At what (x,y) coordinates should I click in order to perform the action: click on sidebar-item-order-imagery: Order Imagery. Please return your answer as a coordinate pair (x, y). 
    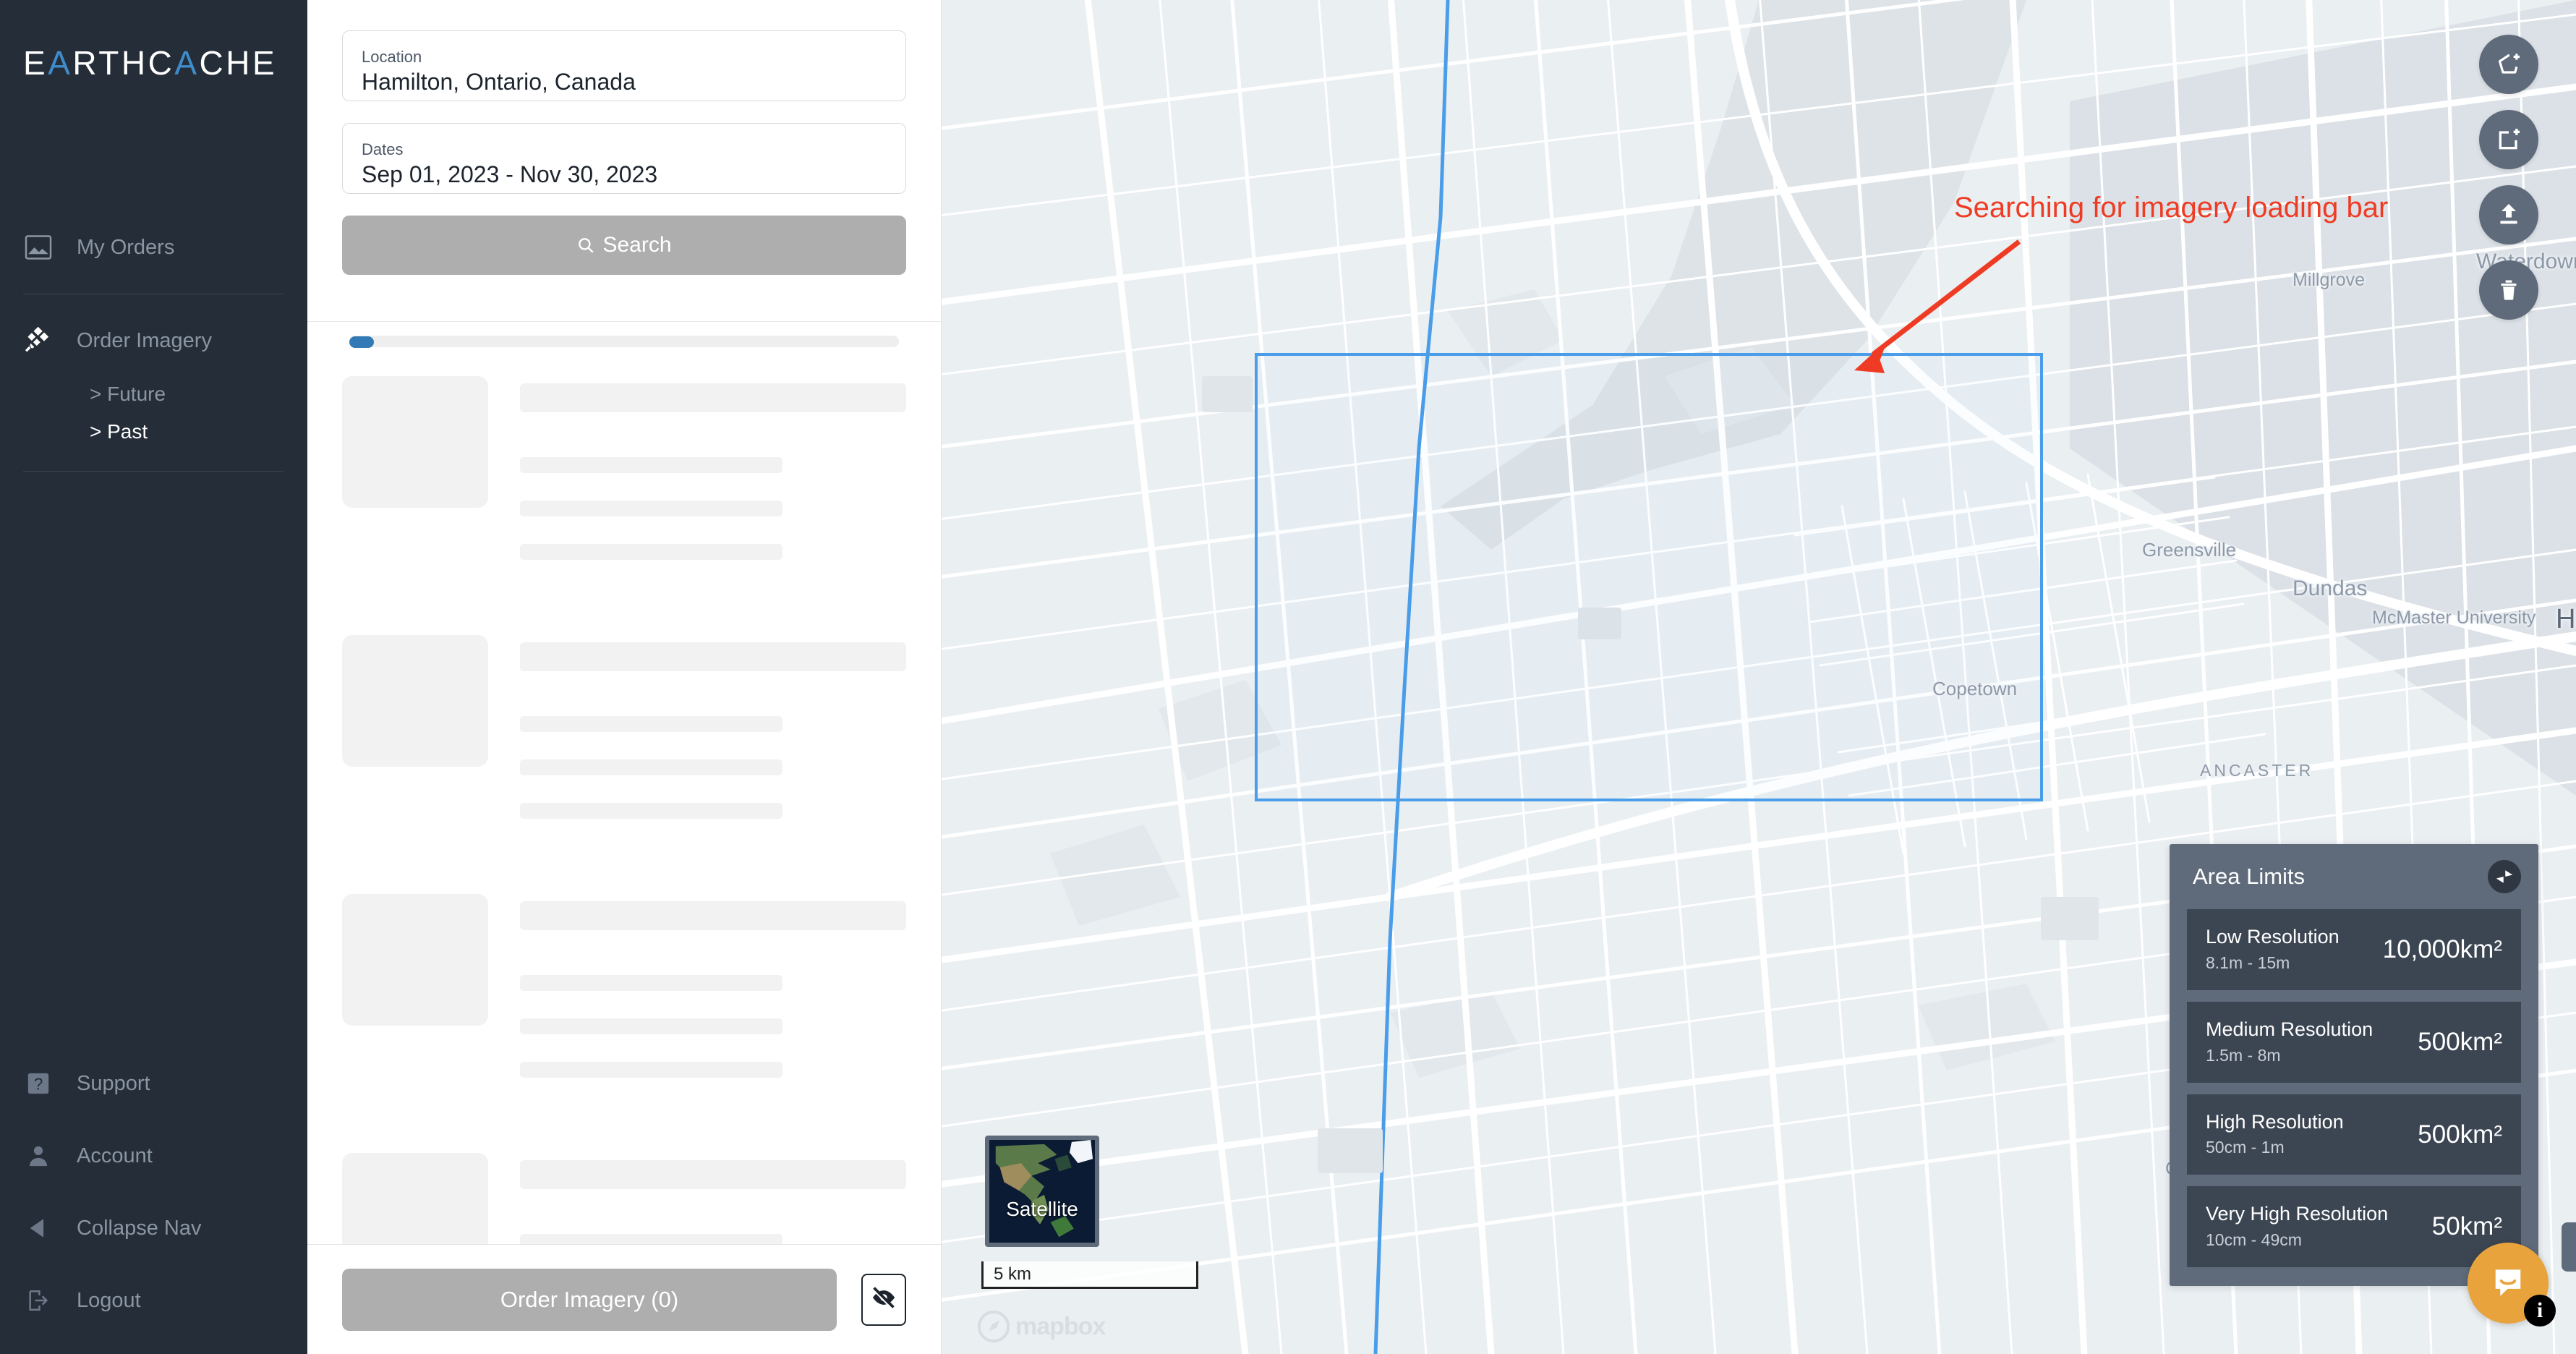
    Looking at the image, I should click on (153, 340).